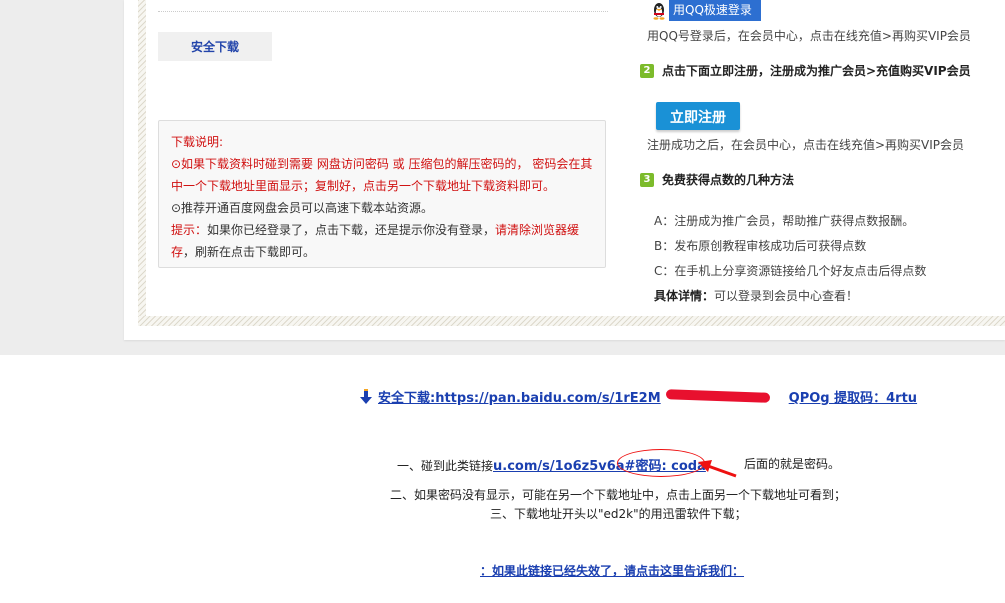 The image size is (1005, 603). Describe the element at coordinates (215, 46) in the screenshot. I see `secure-download-button: 安全下载` at that location.